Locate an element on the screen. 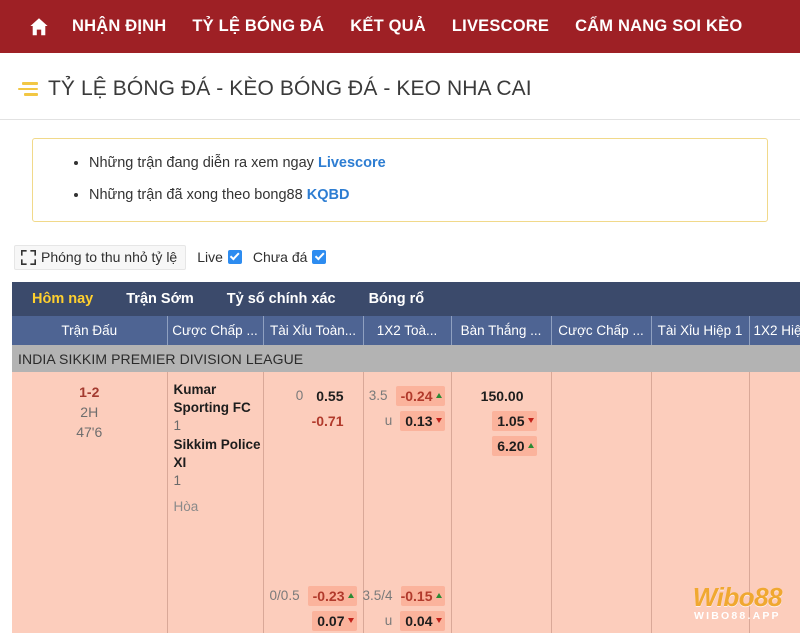 The height and width of the screenshot is (633, 800). overunder-ft-cell: 3.5 -0.24 u 0.13 is located at coordinates (407, 502).